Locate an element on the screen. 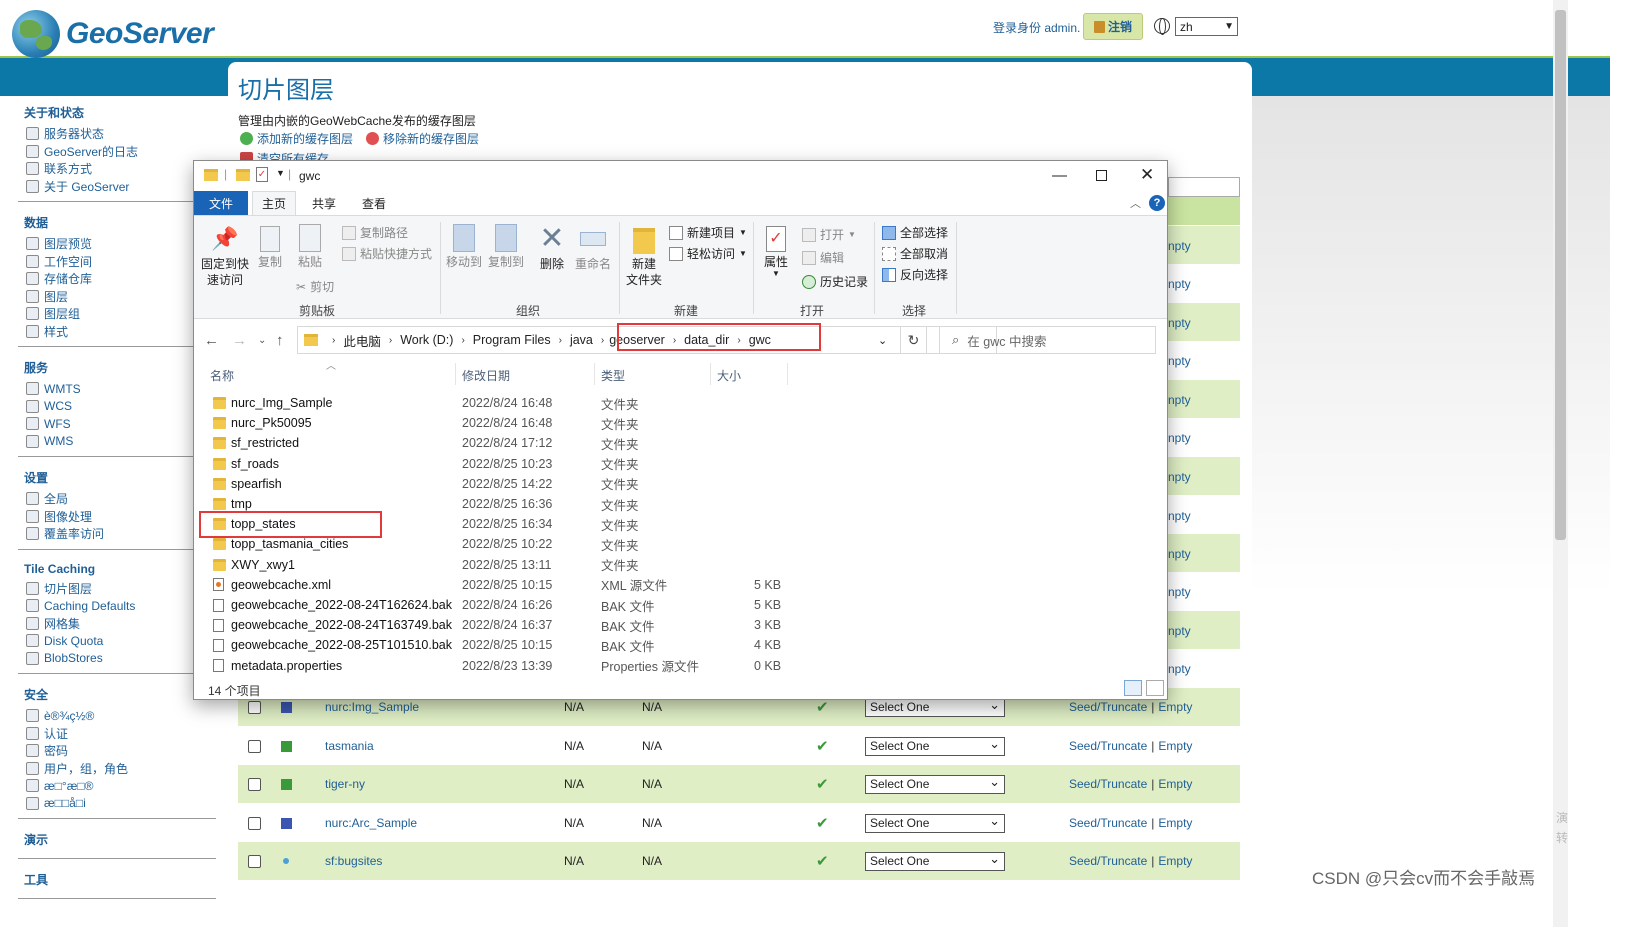 The image size is (1628, 932). new-item-button: 新建项目 ▼ is located at coordinates (708, 232).